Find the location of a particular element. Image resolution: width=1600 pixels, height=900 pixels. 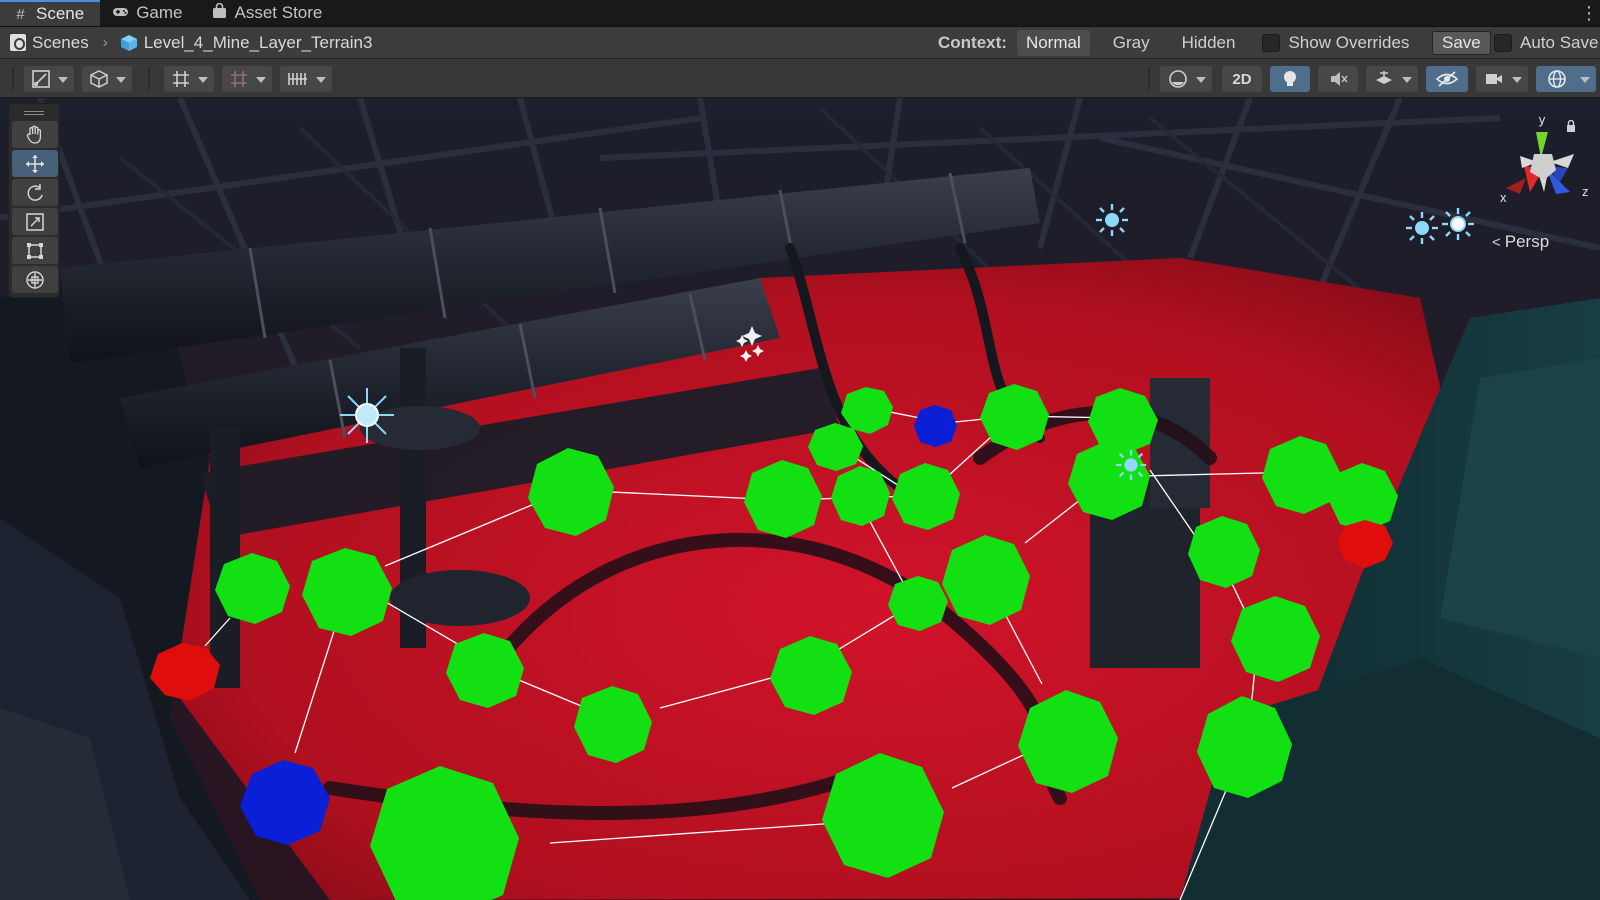

transform-tool-palette is located at coordinates (34, 200).